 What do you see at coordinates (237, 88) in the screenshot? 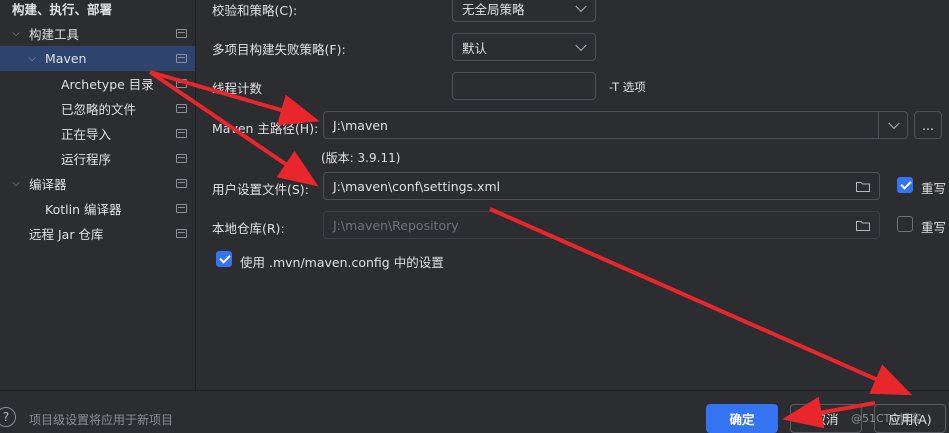
I see `thread-count-label: 线程计数` at bounding box center [237, 88].